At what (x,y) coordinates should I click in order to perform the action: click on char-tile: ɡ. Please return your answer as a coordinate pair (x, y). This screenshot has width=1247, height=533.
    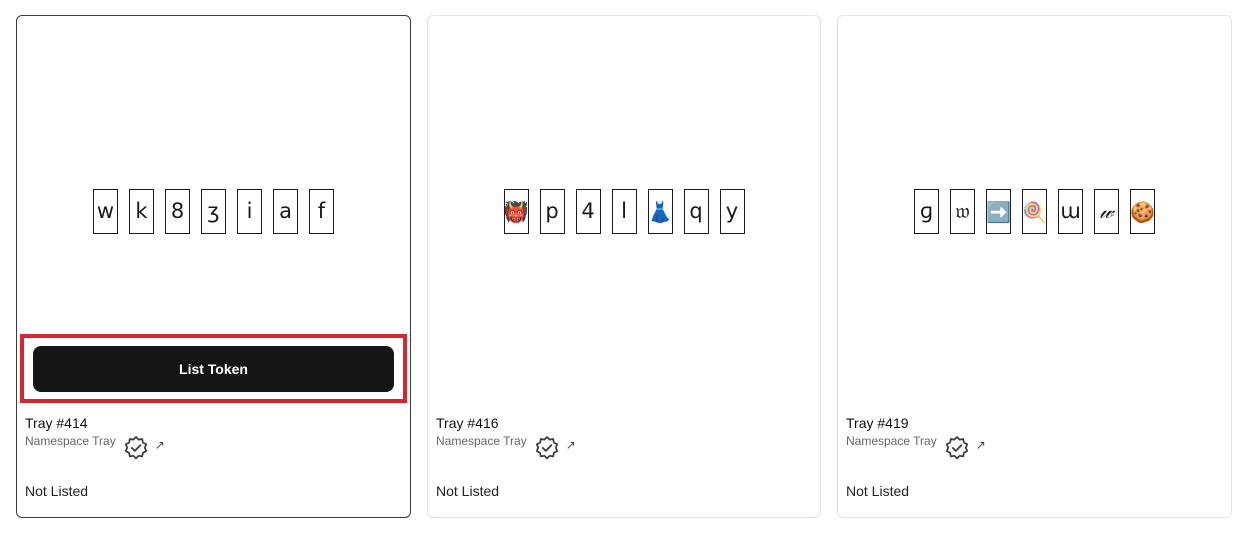
    Looking at the image, I should click on (926, 211).